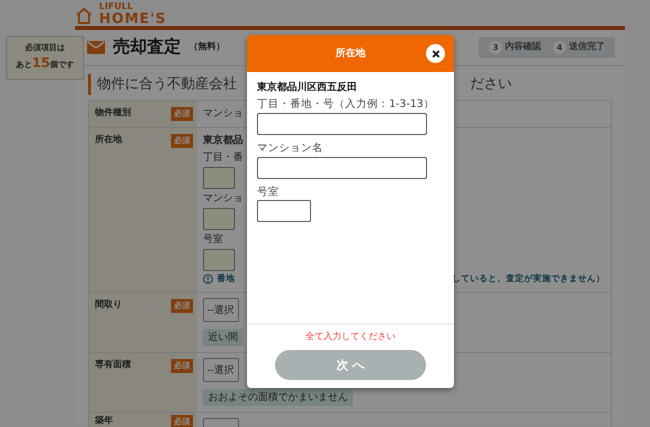 Image resolution: width=650 pixels, height=427 pixels. What do you see at coordinates (108, 140) in the screenshot?
I see `field-label: 所在地` at bounding box center [108, 140].